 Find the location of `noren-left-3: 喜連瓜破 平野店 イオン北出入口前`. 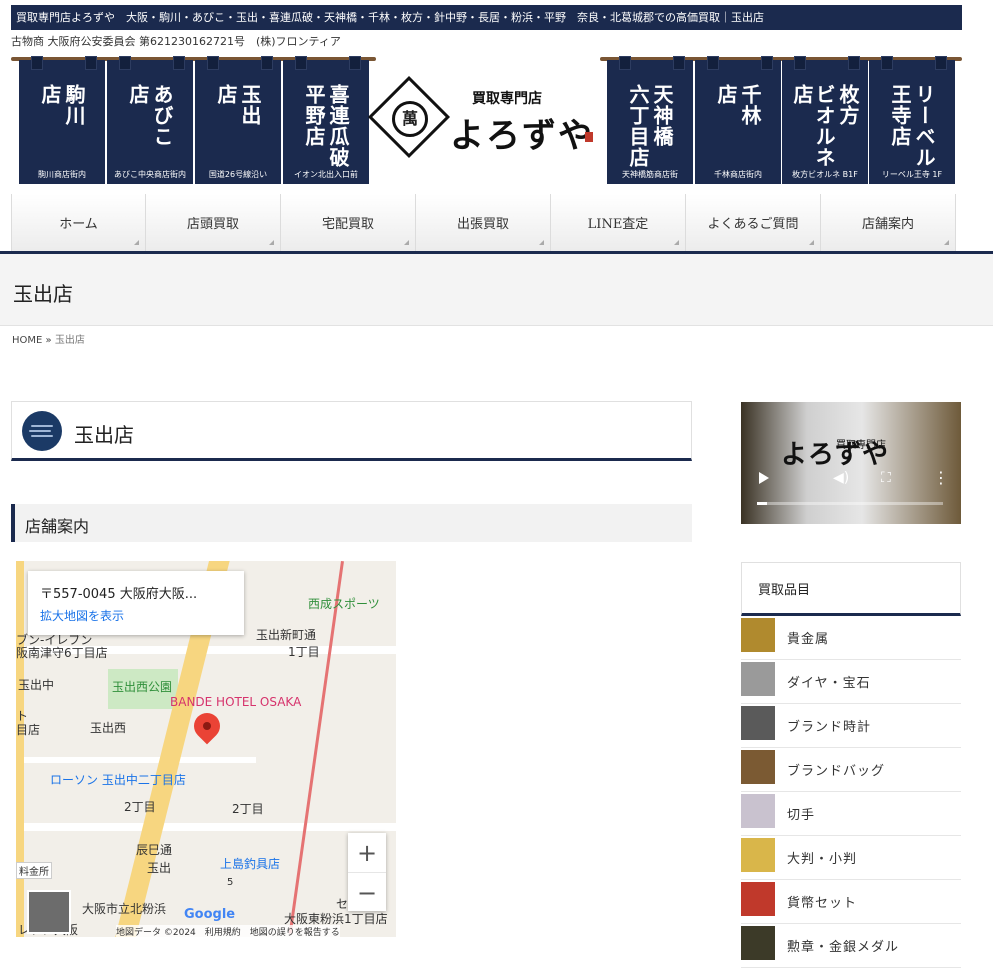

noren-left-3: 喜連瓜破 平野店 イオン北出入口前 is located at coordinates (326, 120).